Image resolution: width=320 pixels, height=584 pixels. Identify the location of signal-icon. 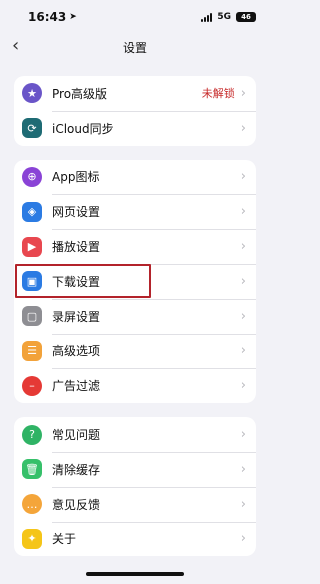
(207, 17).